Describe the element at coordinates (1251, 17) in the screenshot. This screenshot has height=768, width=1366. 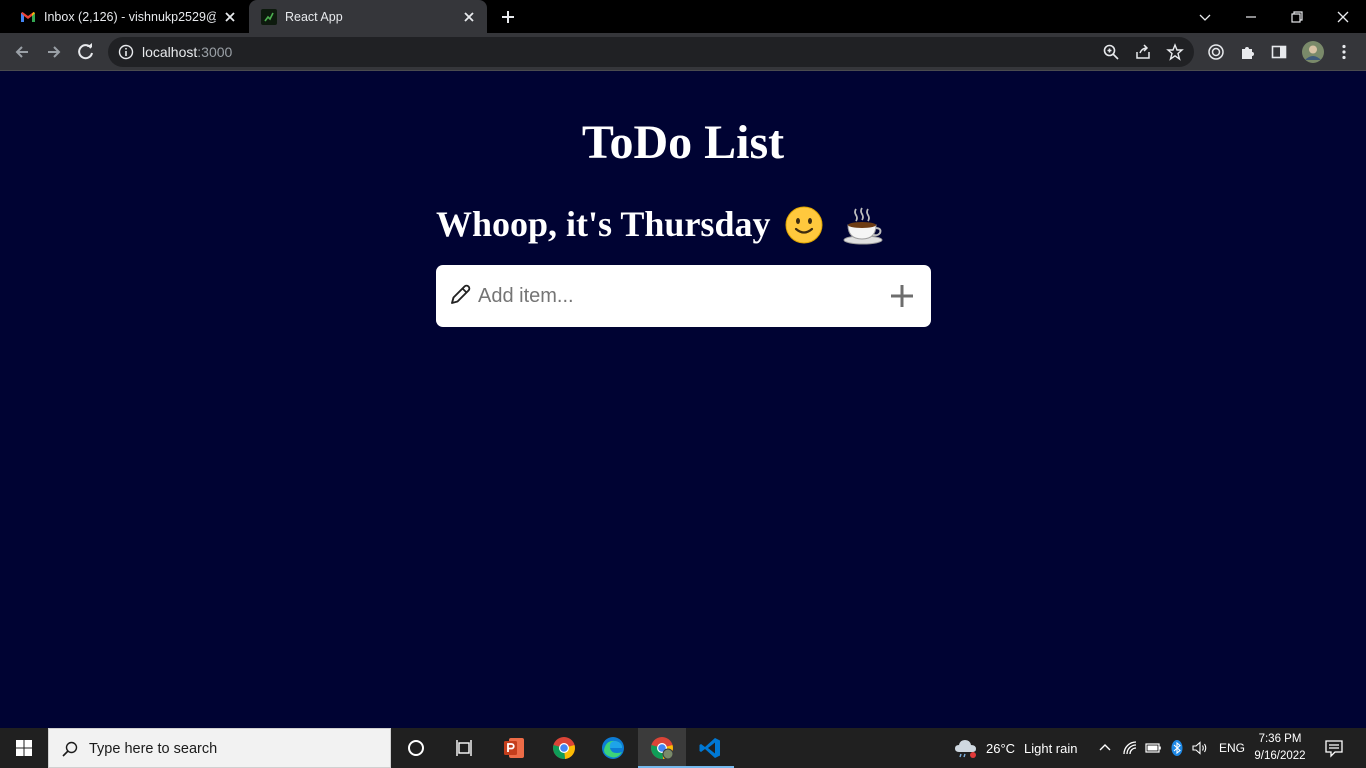
I see `minimize-icon` at that location.